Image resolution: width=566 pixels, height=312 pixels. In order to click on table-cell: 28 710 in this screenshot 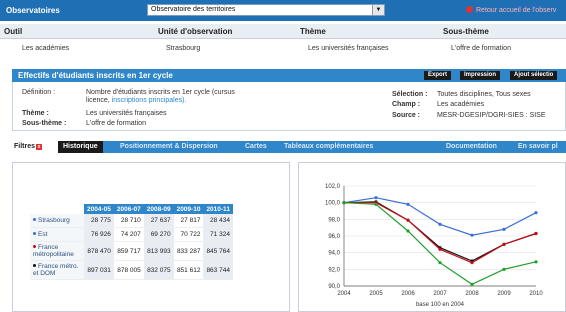, I will do `click(128, 221)`.